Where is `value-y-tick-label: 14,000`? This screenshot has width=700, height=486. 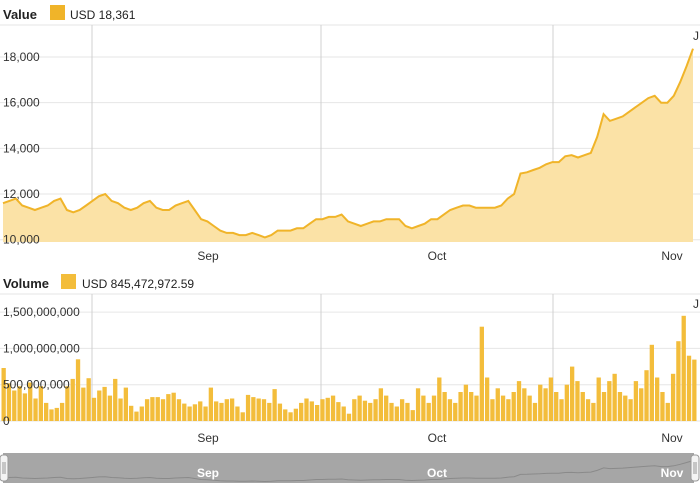
value-y-tick-label: 14,000 is located at coordinates (21, 148).